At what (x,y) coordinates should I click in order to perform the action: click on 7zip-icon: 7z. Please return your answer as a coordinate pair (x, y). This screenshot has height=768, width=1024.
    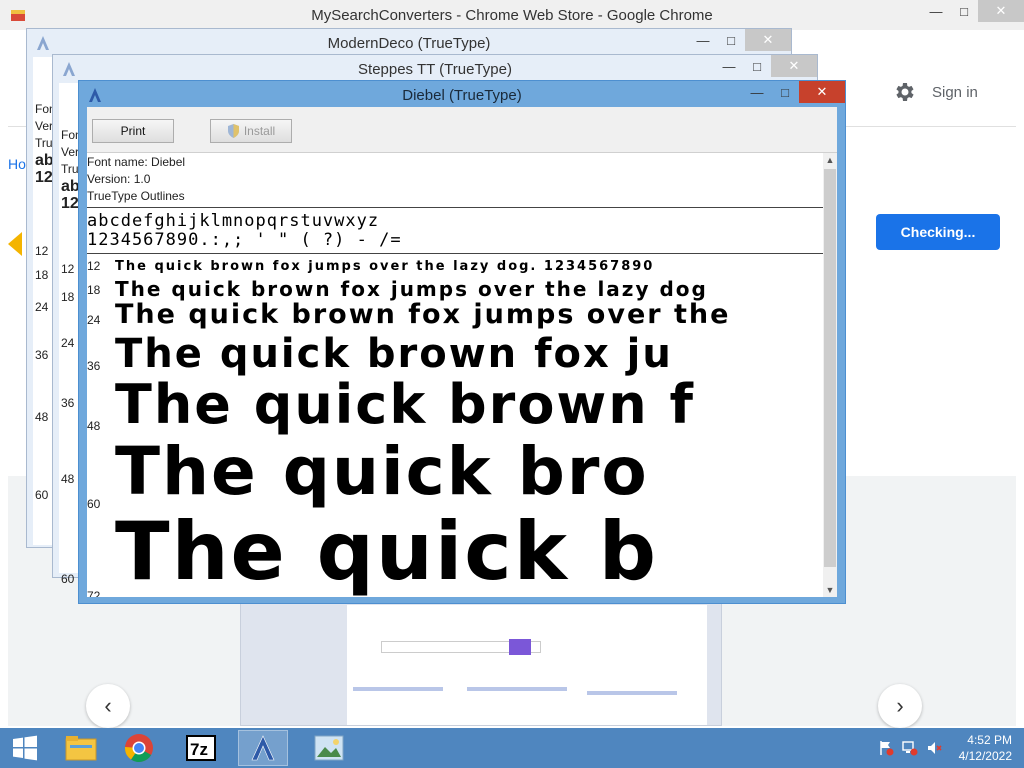
    Looking at the image, I should click on (201, 748).